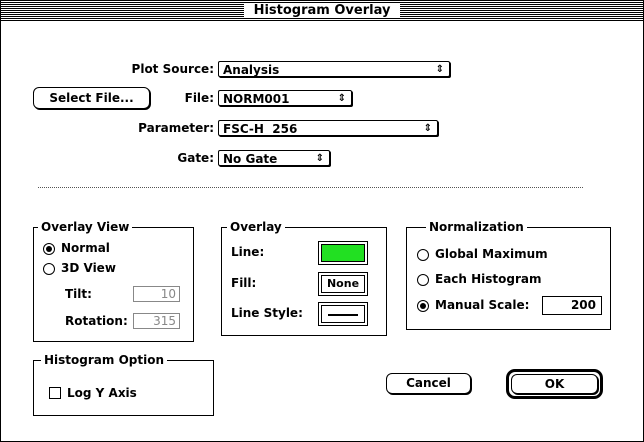 This screenshot has width=644, height=442. What do you see at coordinates (176, 128) in the screenshot?
I see `parameter-label: Parameter:` at bounding box center [176, 128].